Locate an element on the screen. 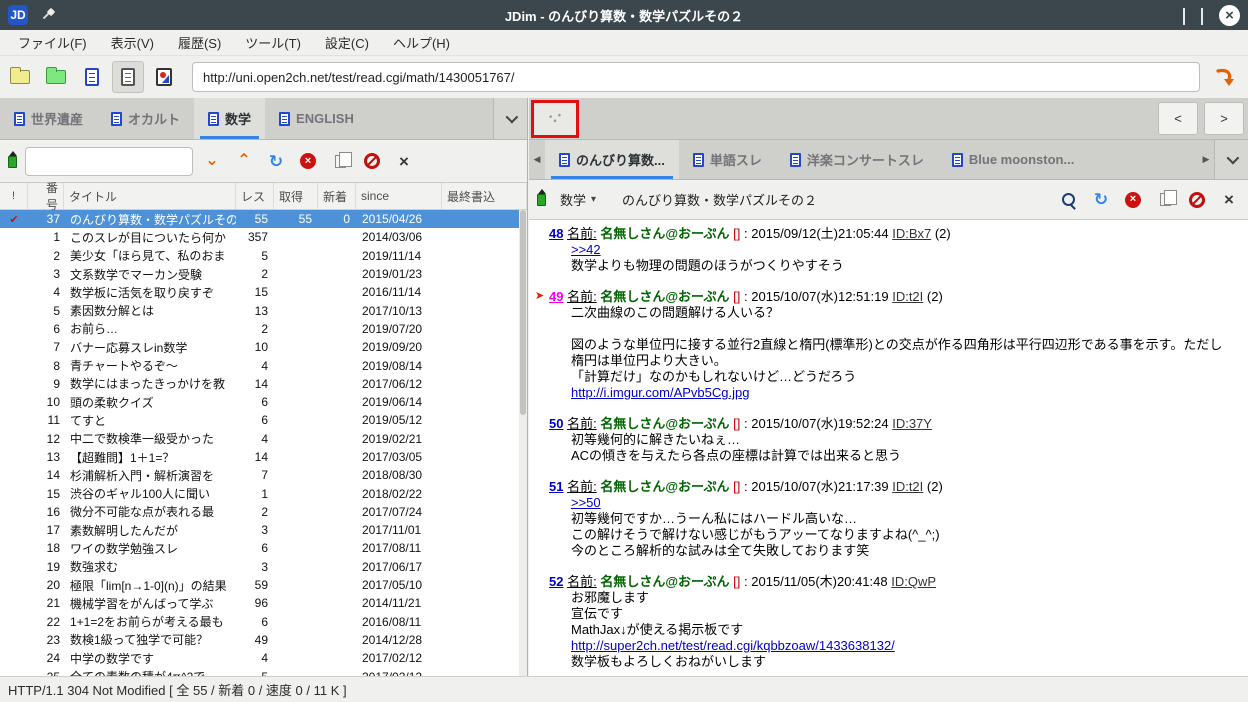 This screenshot has width=1248, height=702. image-view-button is located at coordinates (164, 77).